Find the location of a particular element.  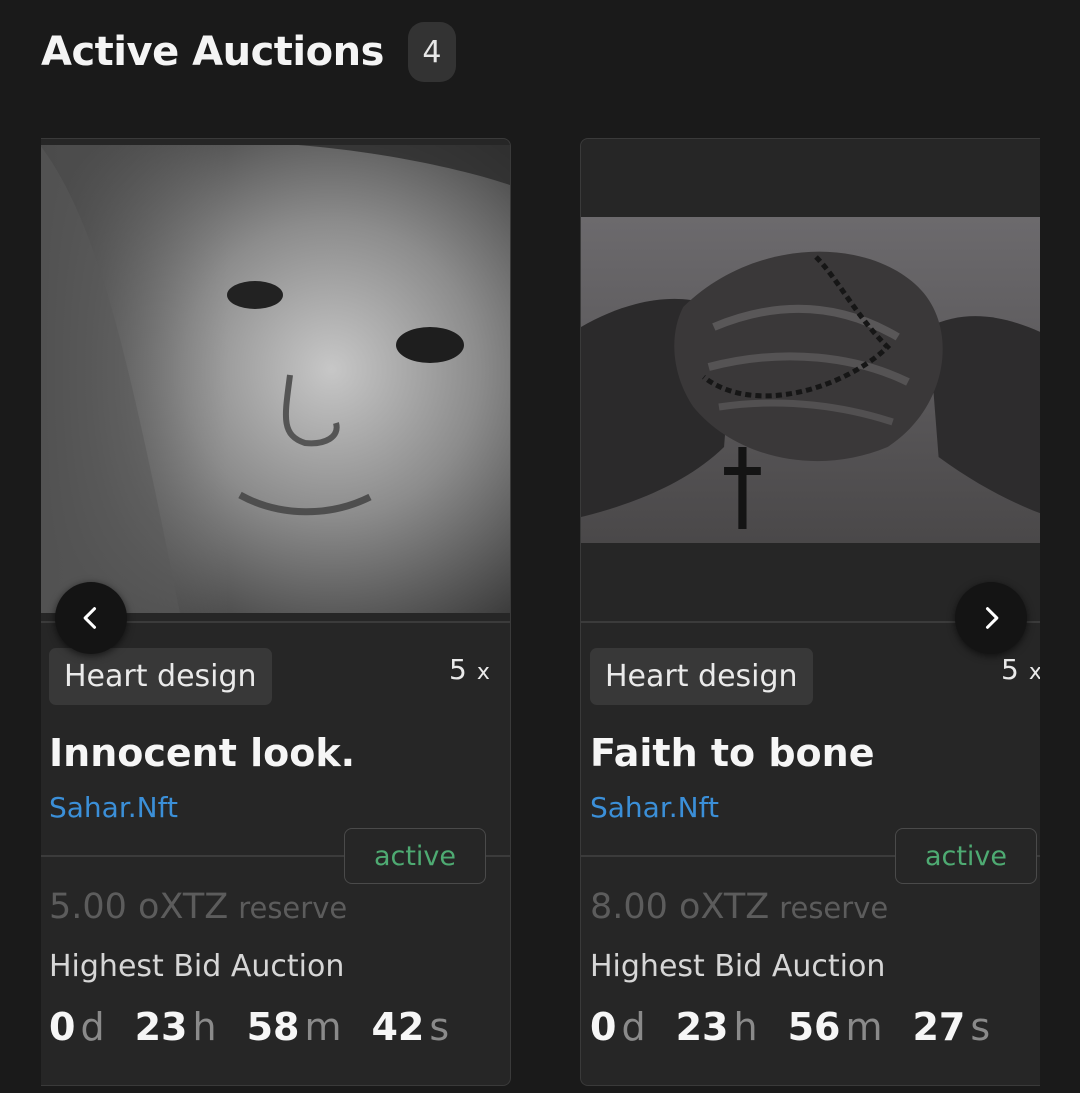

section-header: Active Auctions 4 is located at coordinates (248, 52).